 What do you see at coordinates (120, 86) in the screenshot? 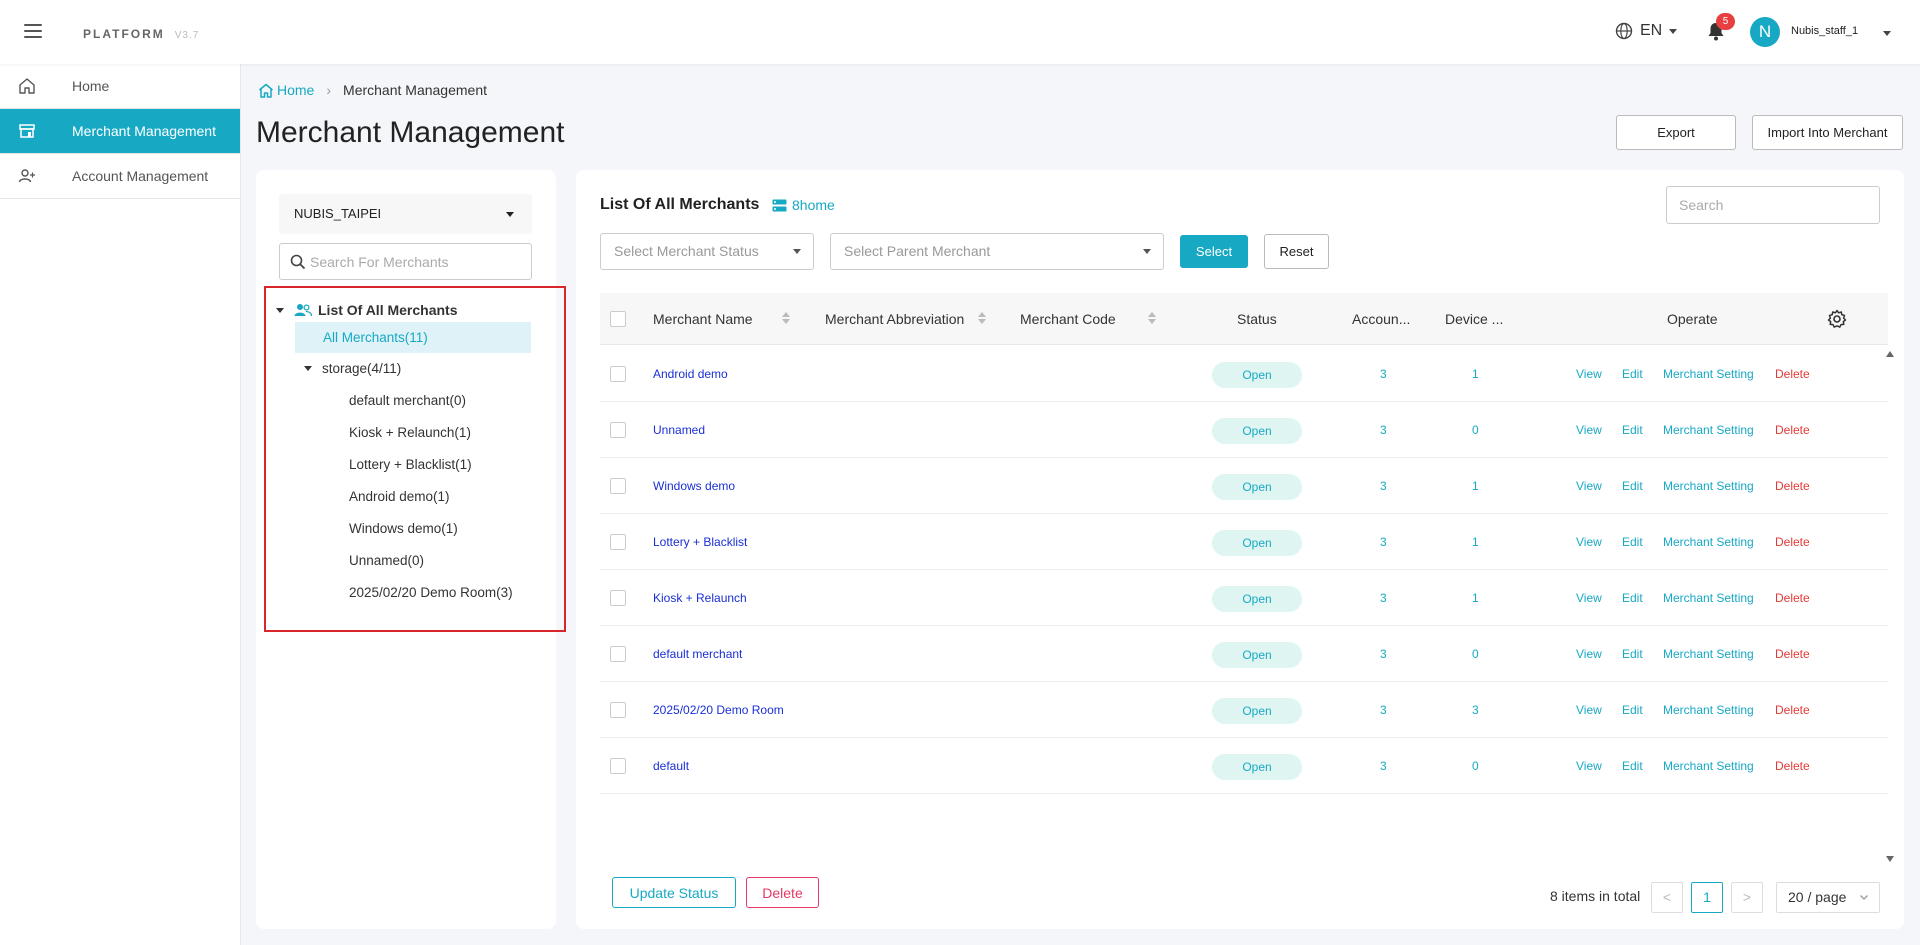
I see `sidebar-item-home: Home` at bounding box center [120, 86].